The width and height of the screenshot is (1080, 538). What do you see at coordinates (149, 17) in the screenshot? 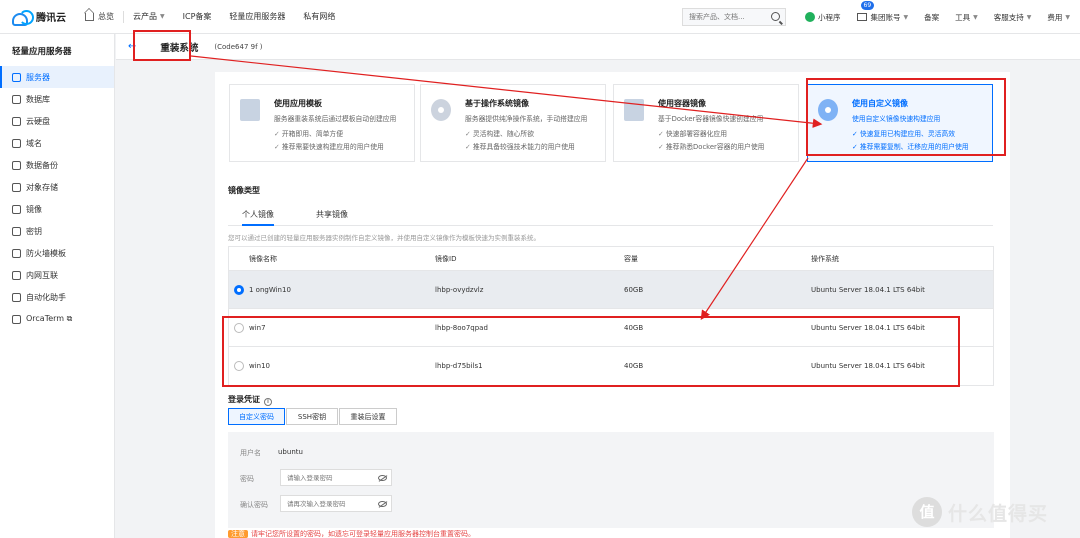
I see `nav-products: 云产品 ▼` at bounding box center [149, 17].